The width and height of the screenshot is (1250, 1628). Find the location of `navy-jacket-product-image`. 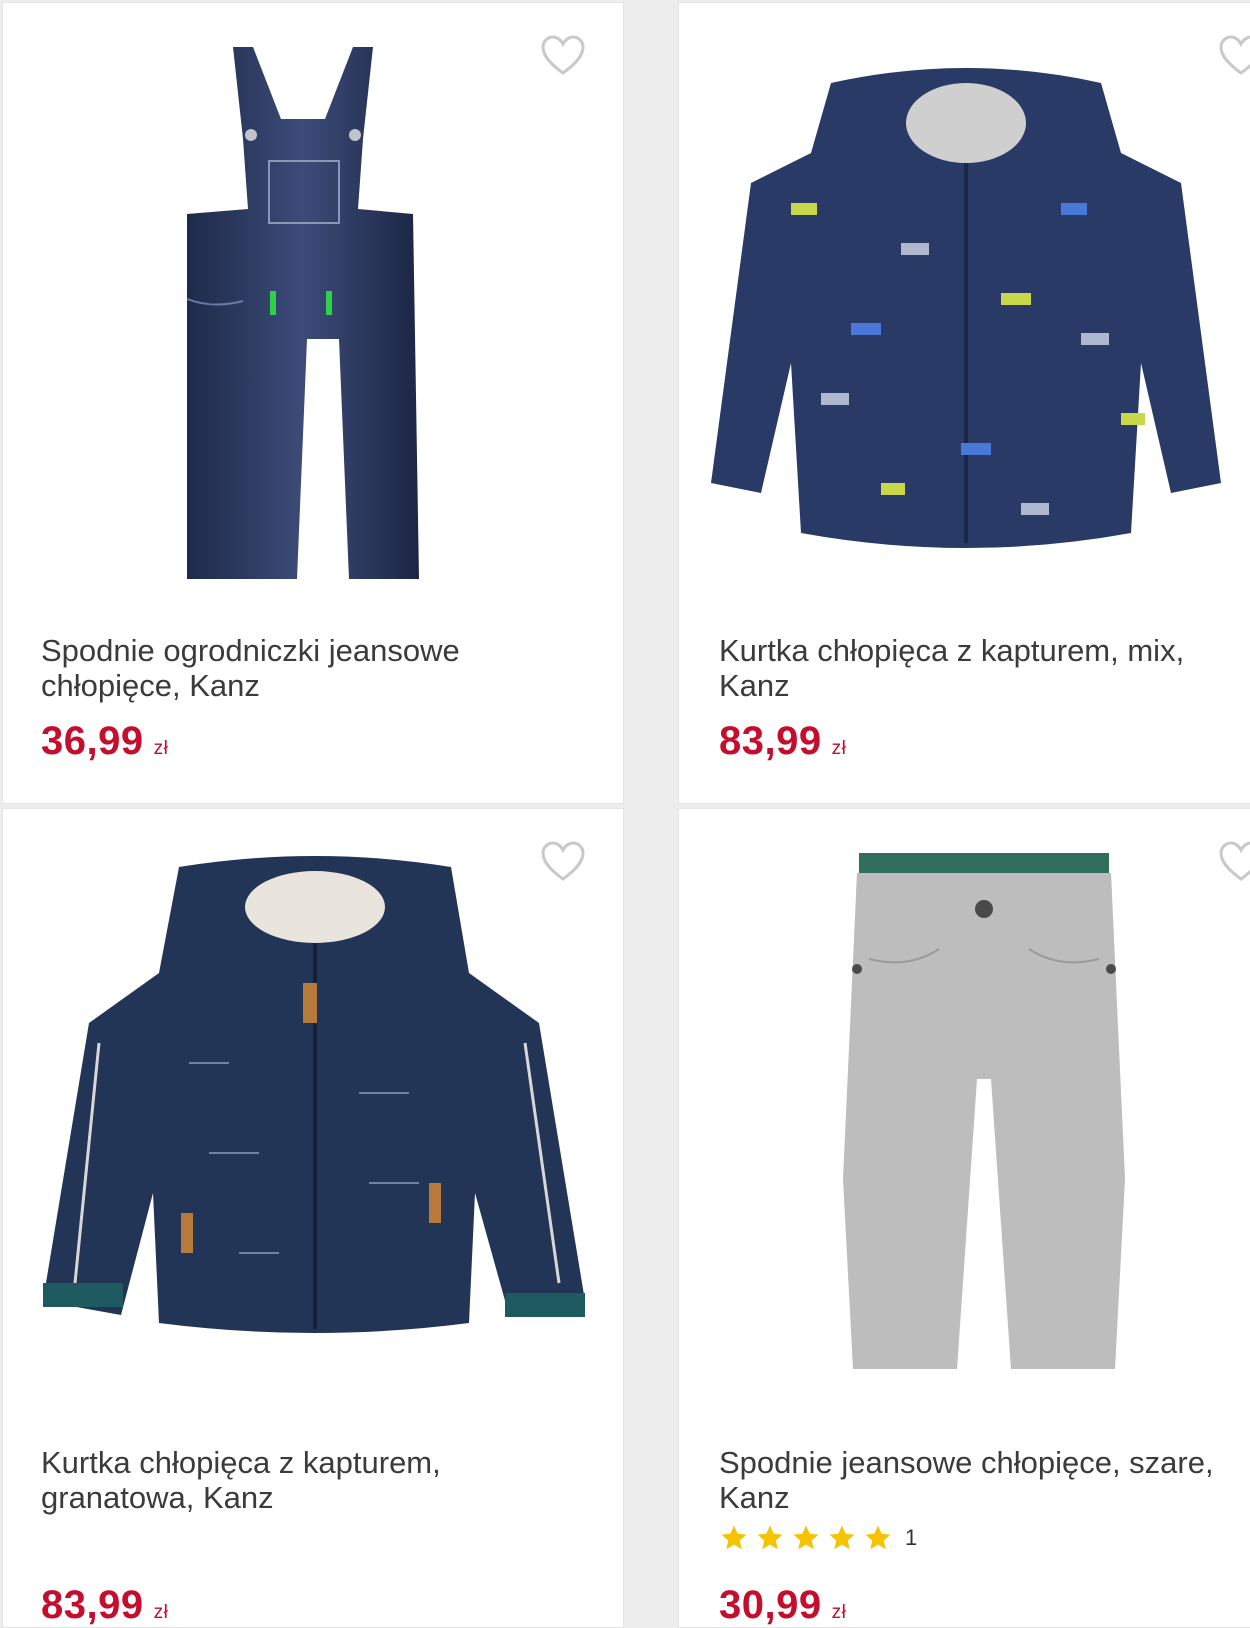

navy-jacket-product-image is located at coordinates (315, 1093).